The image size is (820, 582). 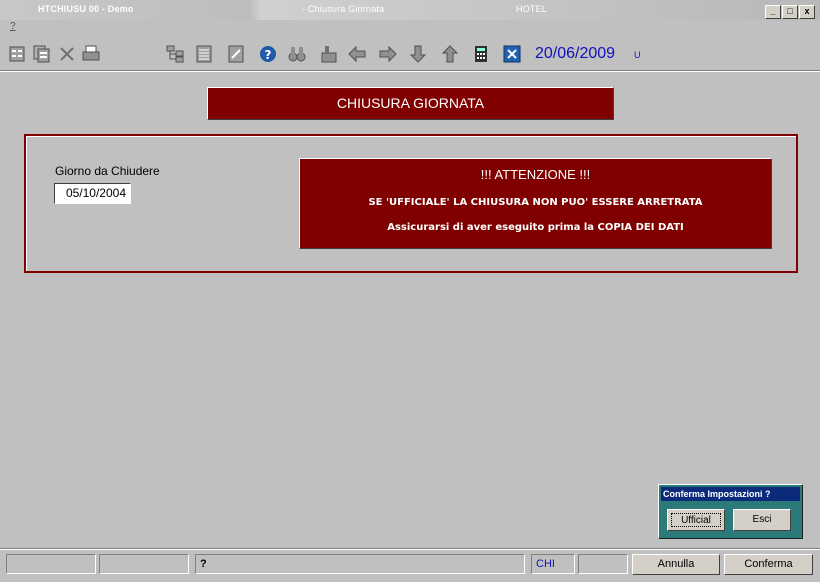 What do you see at coordinates (297, 54) in the screenshot?
I see `binoculars-icon` at bounding box center [297, 54].